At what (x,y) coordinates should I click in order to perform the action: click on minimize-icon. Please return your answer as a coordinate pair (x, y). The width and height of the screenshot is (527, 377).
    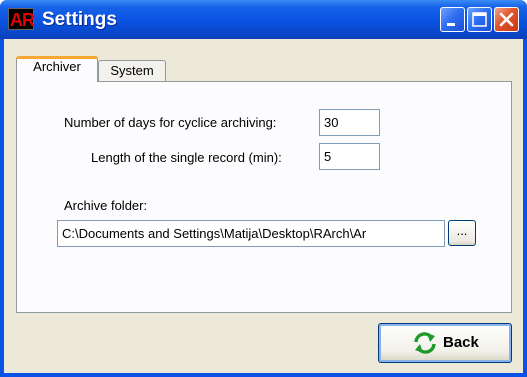
    Looking at the image, I should click on (451, 24).